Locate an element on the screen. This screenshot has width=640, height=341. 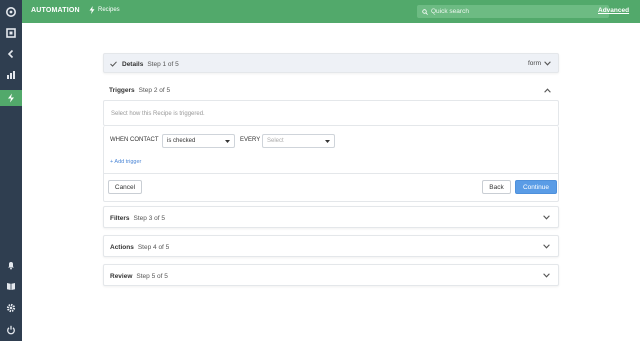
step-review-header: Review Step 5 of 5 is located at coordinates (331, 276).